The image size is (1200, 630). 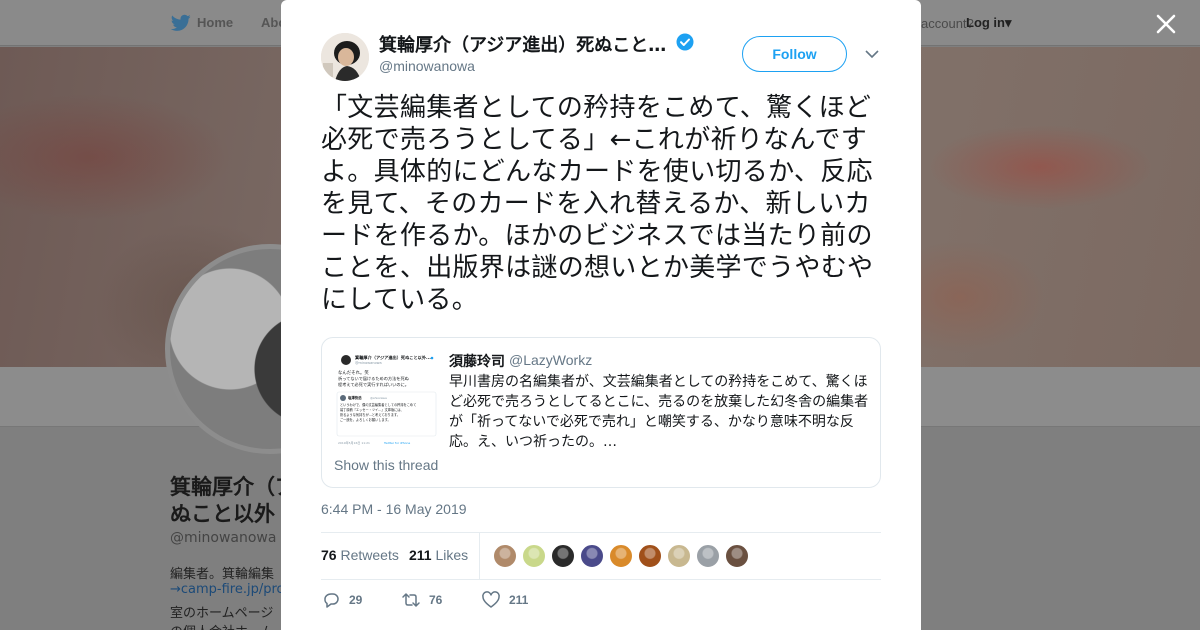 I want to click on thumb-body-line: なんだそれ。笑, so click(x=353, y=372).